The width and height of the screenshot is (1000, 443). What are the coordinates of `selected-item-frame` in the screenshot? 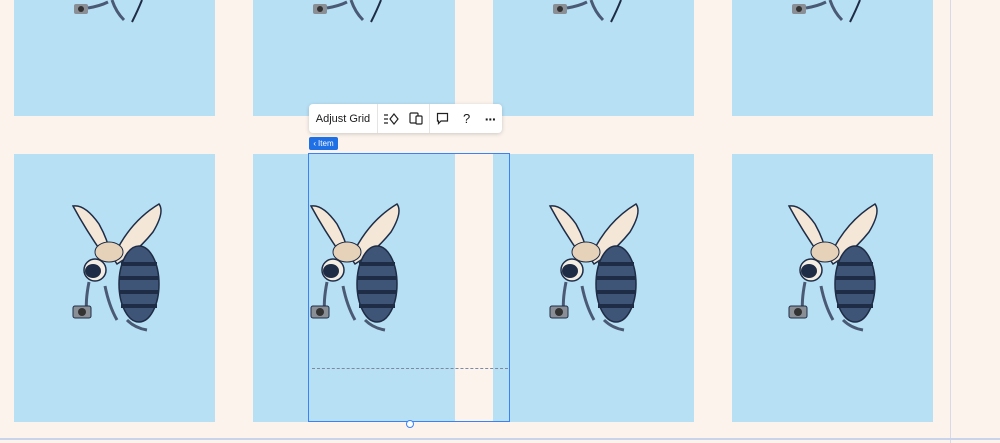 It's located at (409, 287).